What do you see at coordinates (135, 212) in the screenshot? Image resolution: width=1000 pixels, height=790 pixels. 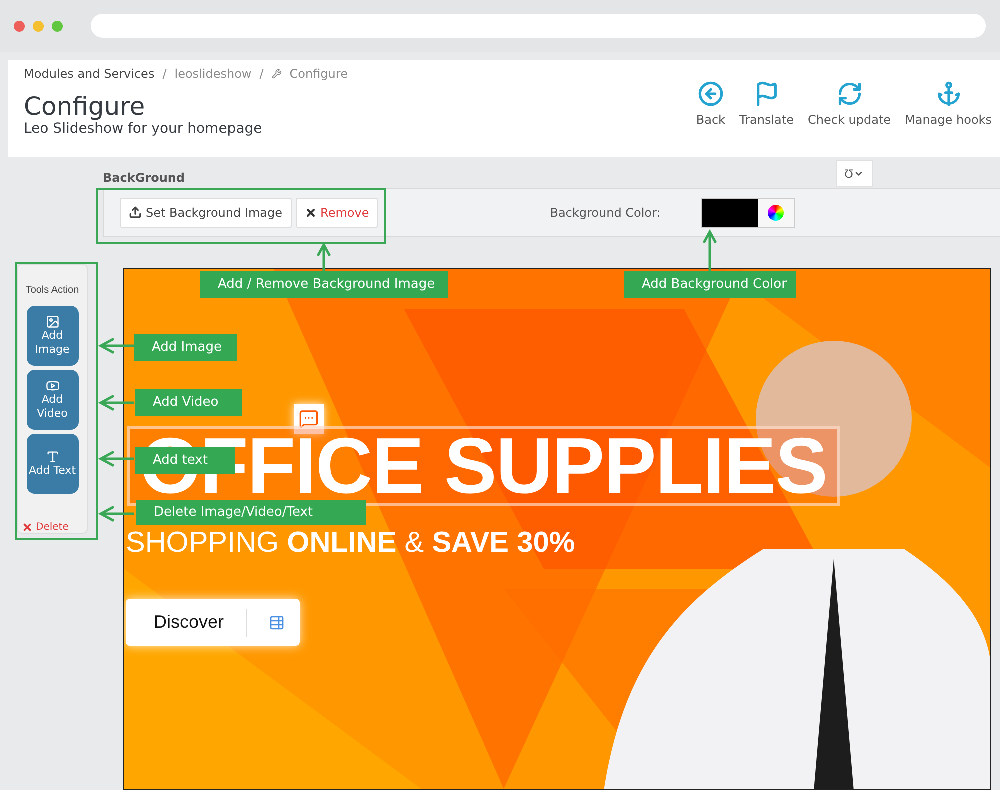 I see `upload-icon` at bounding box center [135, 212].